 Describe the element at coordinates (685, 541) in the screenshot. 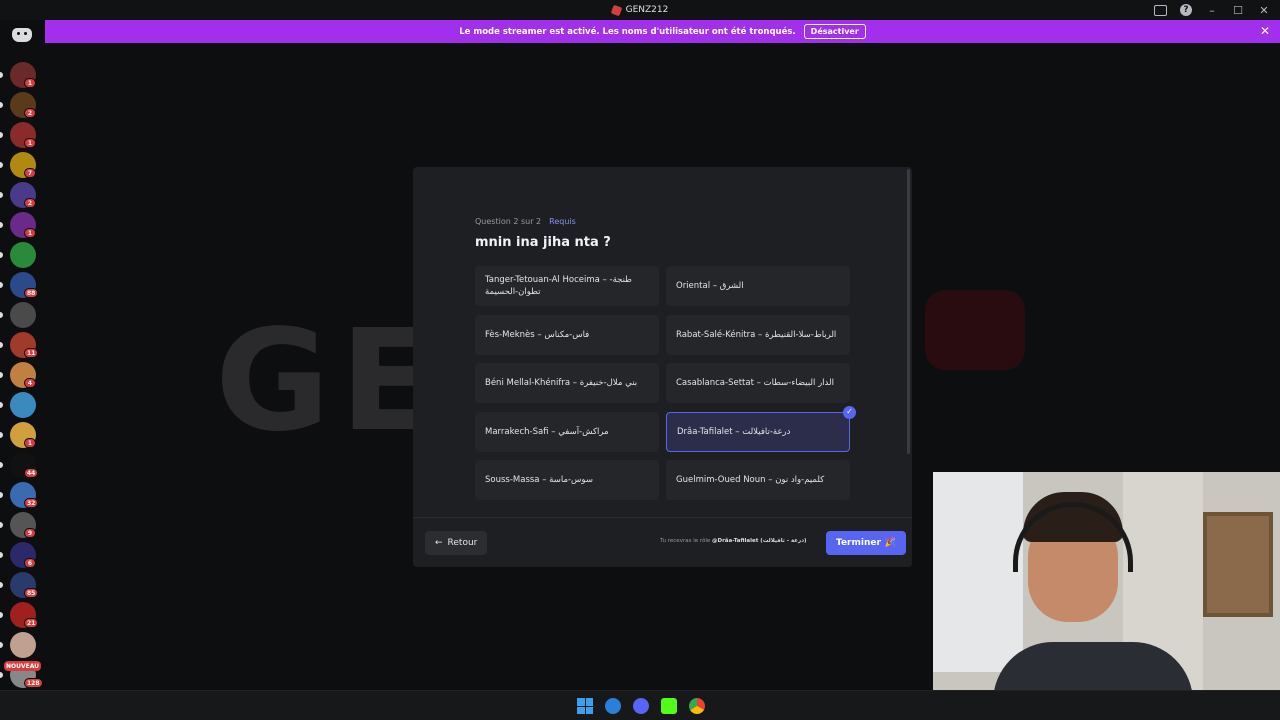

I see `role-note-prefix: Tu recevras le rôle` at that location.